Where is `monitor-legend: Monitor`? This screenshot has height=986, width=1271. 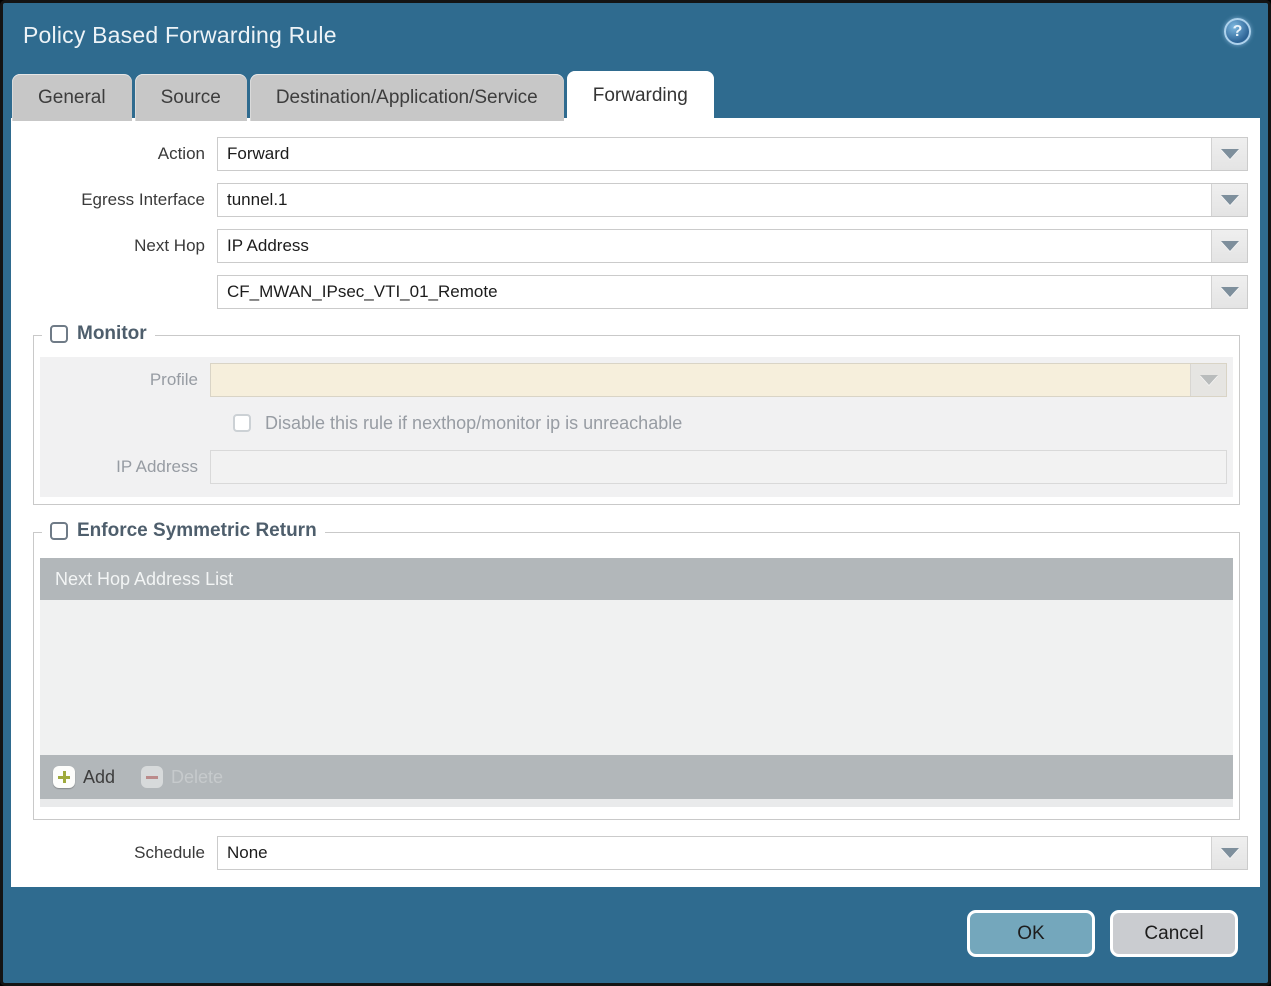
monitor-legend: Monitor is located at coordinates (98, 334).